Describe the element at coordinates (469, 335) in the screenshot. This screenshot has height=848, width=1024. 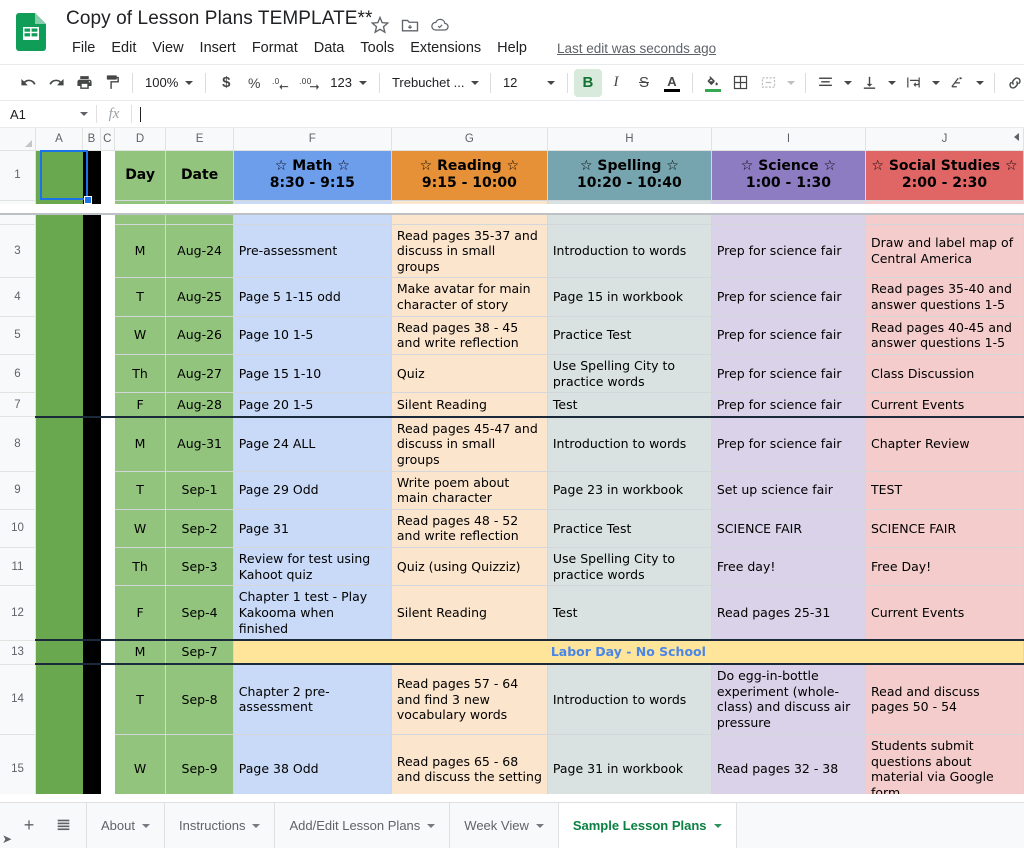
I see `cell-reading: Read pages 38 - 45 and write reflection` at that location.